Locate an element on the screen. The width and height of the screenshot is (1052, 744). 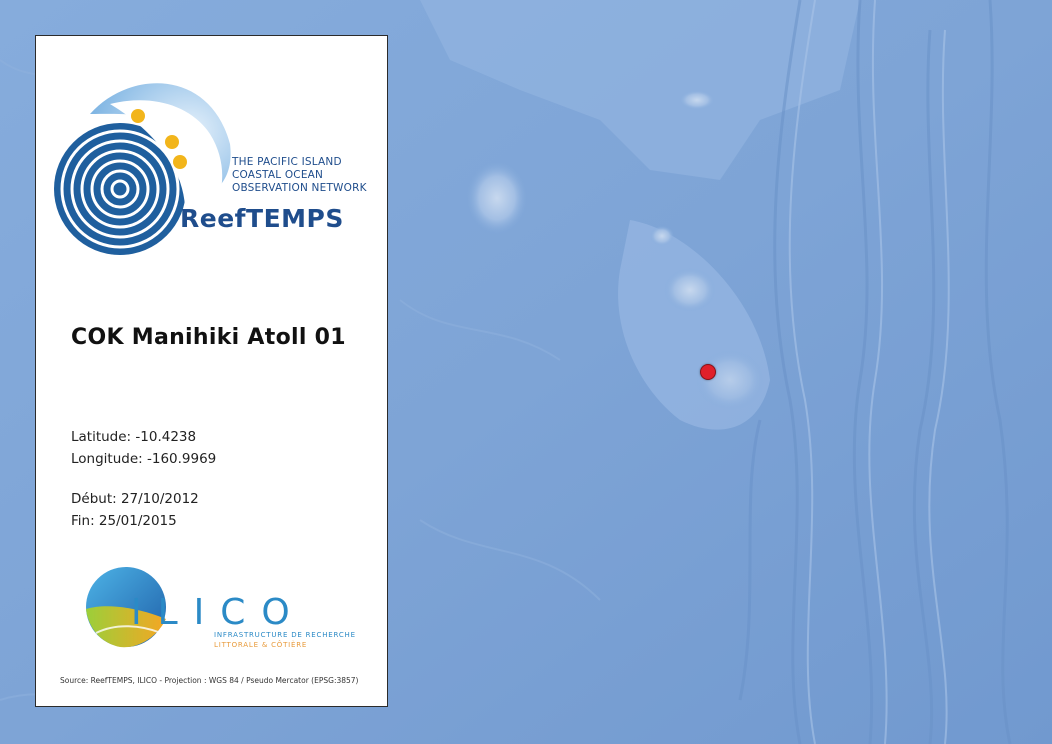
station-marker is located at coordinates (708, 372).